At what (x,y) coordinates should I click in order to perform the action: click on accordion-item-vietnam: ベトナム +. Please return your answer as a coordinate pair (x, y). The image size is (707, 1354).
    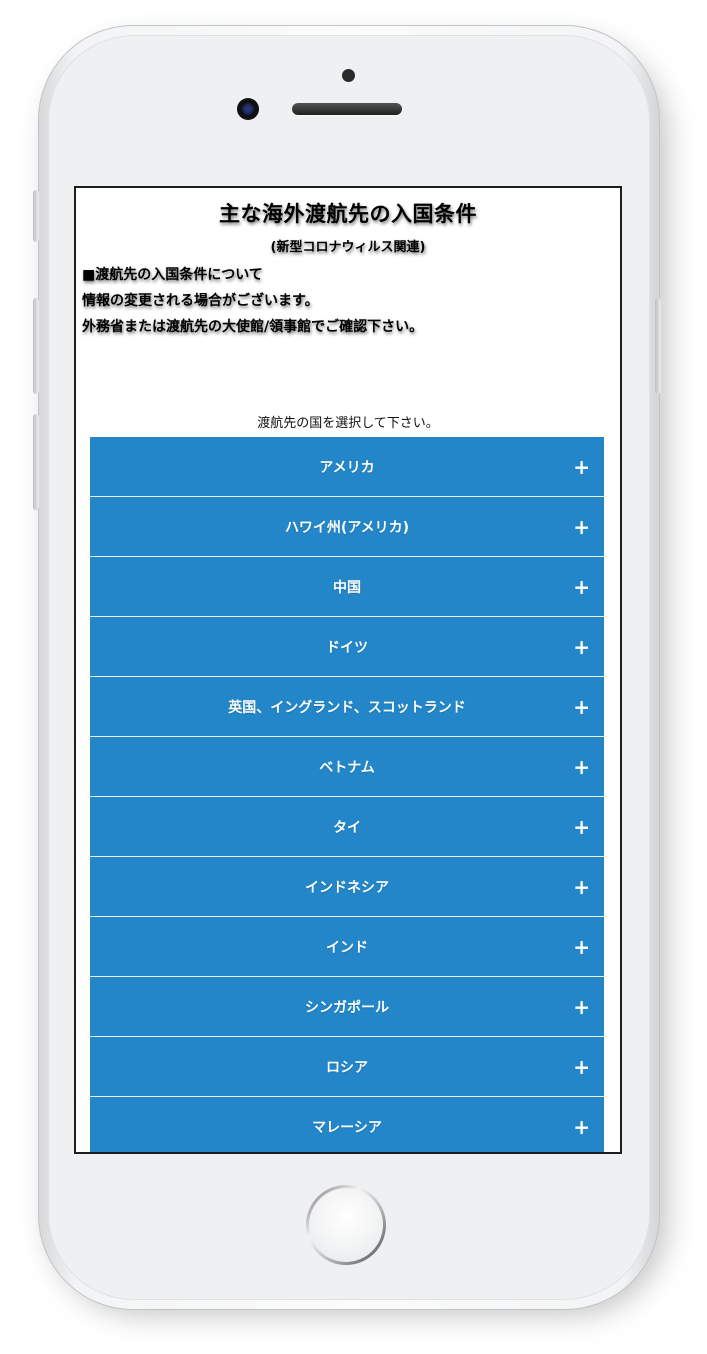
    Looking at the image, I should click on (347, 767).